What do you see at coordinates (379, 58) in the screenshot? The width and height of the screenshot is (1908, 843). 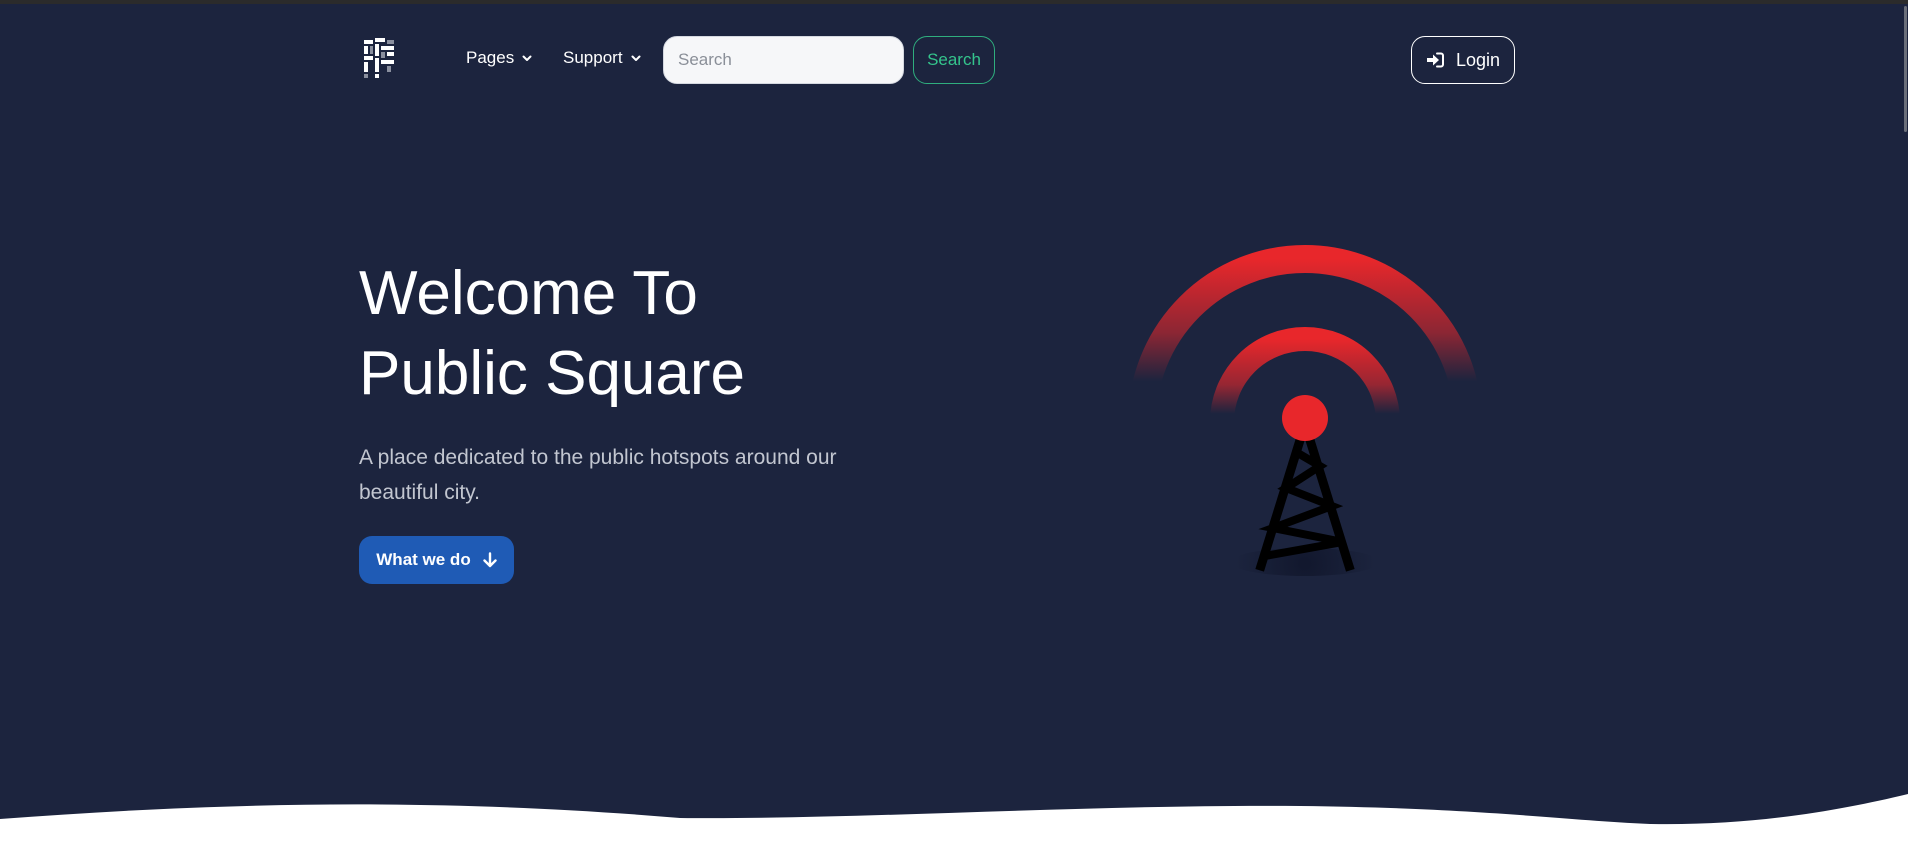 I see `logo-icon` at bounding box center [379, 58].